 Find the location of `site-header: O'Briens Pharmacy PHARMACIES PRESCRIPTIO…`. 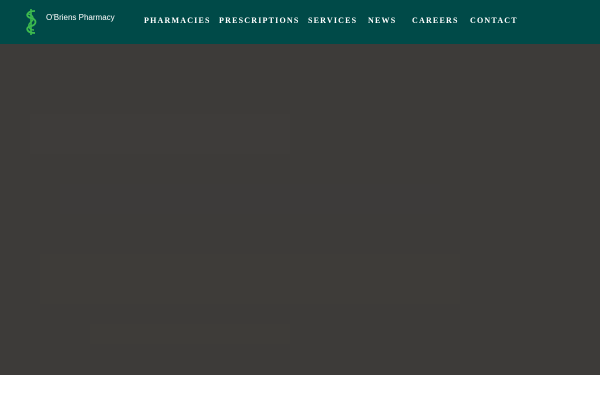

site-header: O'Briens Pharmacy PHARMACIES PRESCRIPTIO… is located at coordinates (300, 22).